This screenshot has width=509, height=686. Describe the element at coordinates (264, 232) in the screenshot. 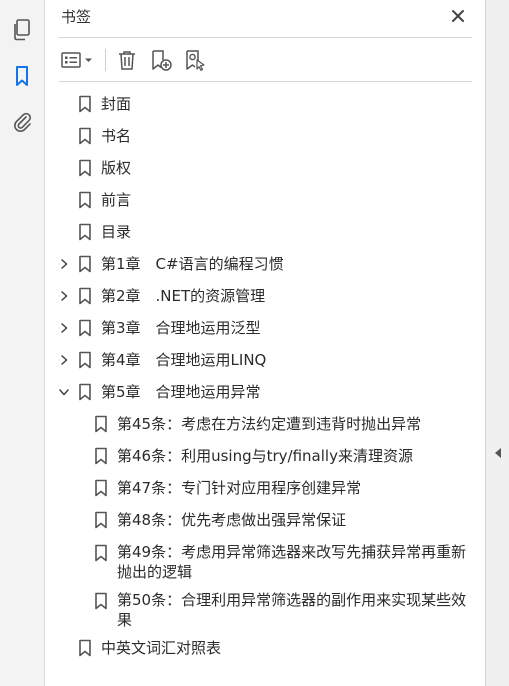

I see `bookmark-item: 目录` at that location.